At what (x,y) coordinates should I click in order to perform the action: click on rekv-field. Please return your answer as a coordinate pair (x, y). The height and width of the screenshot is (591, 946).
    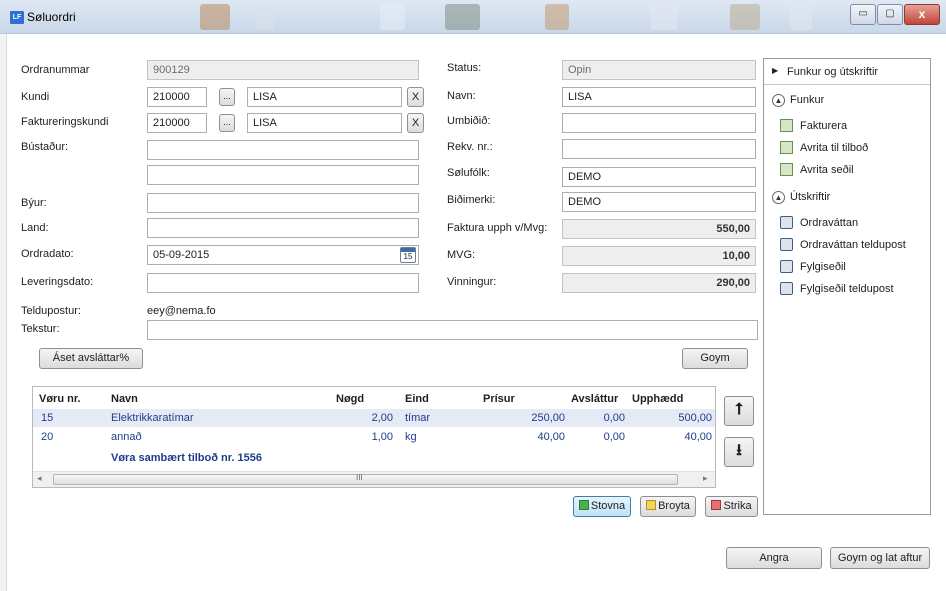
    Looking at the image, I should click on (659, 149).